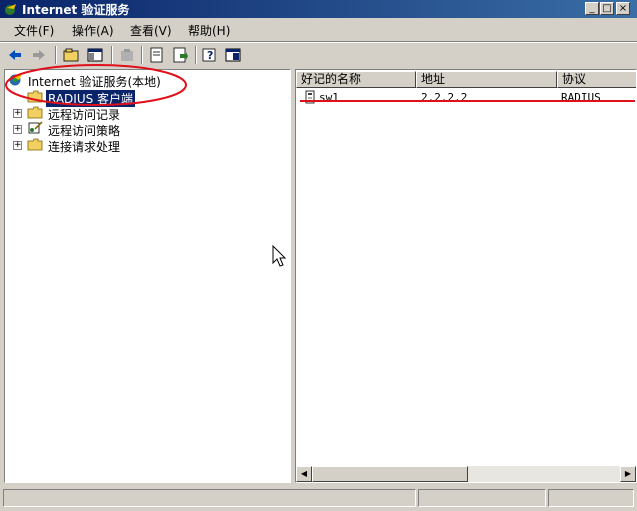  I want to click on forward-arrow-icon, so click(39, 55).